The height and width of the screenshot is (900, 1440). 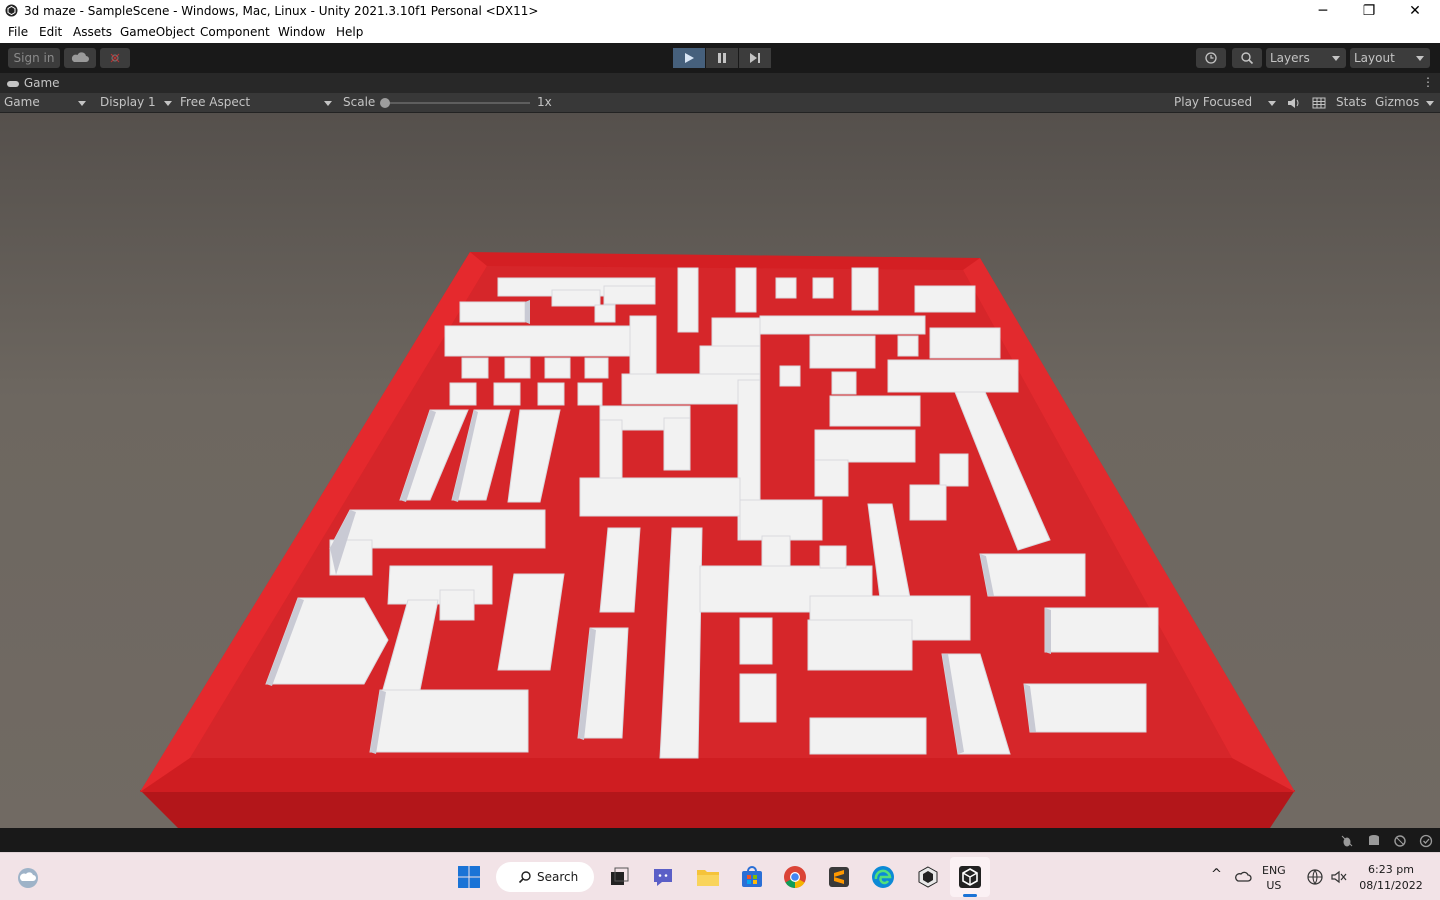 I want to click on search-button, so click(x=1247, y=58).